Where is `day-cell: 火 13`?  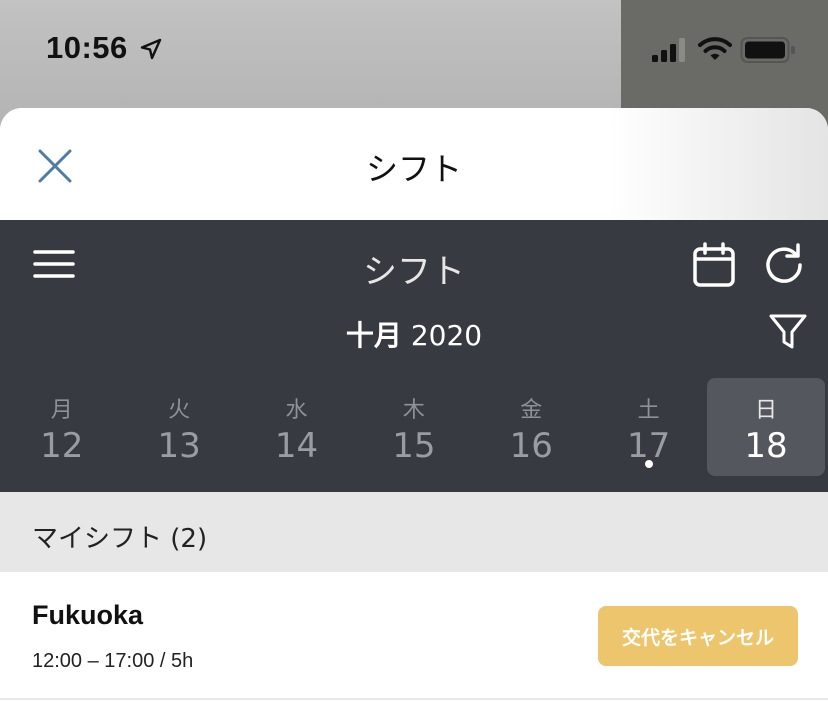 day-cell: 火 13 is located at coordinates (178, 427).